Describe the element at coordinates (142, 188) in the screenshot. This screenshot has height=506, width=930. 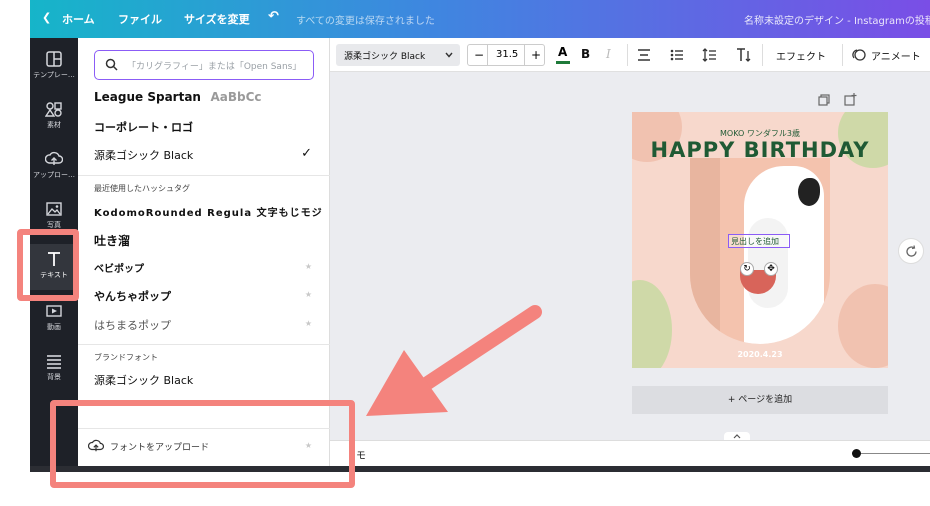
I see `recent-fonts-header: 最近使用したハッシュタグ` at that location.